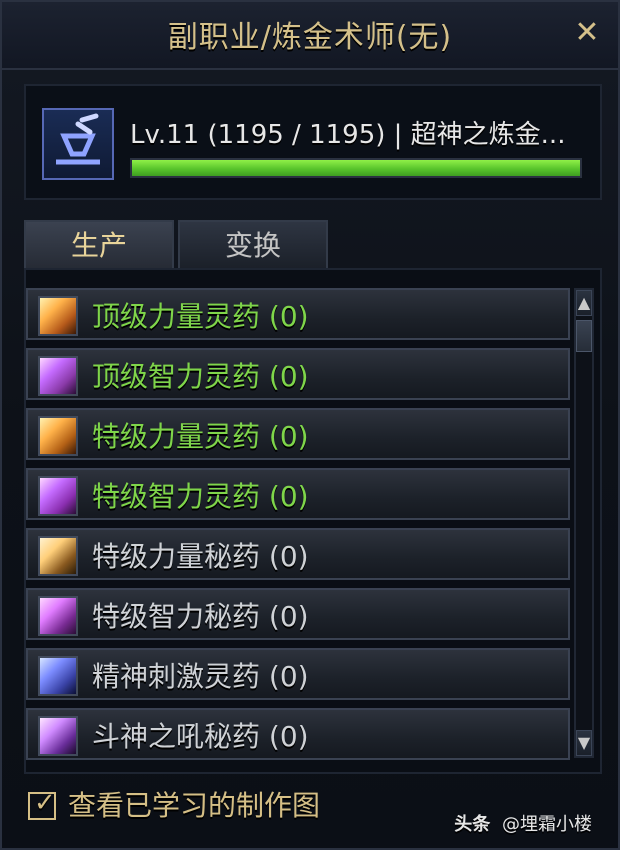  I want to click on close-icon: ✕, so click(587, 32).